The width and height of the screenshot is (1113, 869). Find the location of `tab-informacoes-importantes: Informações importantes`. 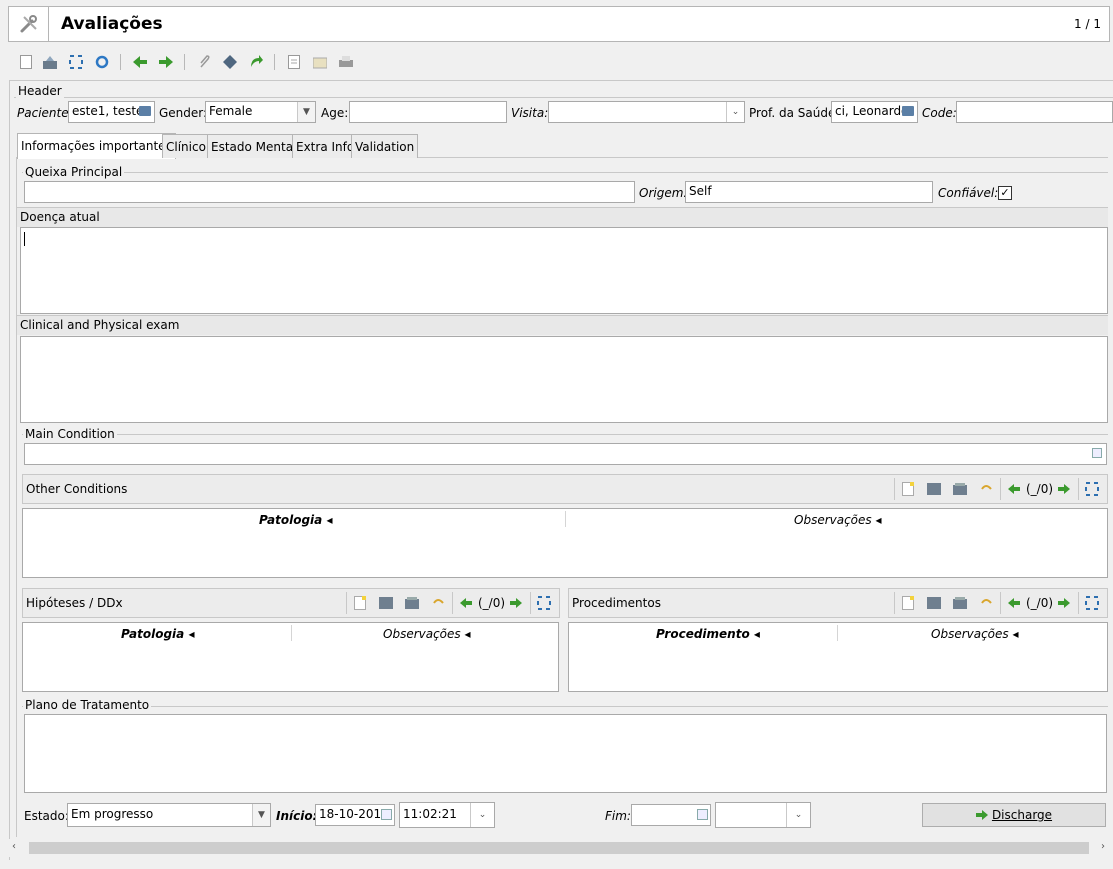

tab-informacoes-importantes: Informações importantes is located at coordinates (96, 146).